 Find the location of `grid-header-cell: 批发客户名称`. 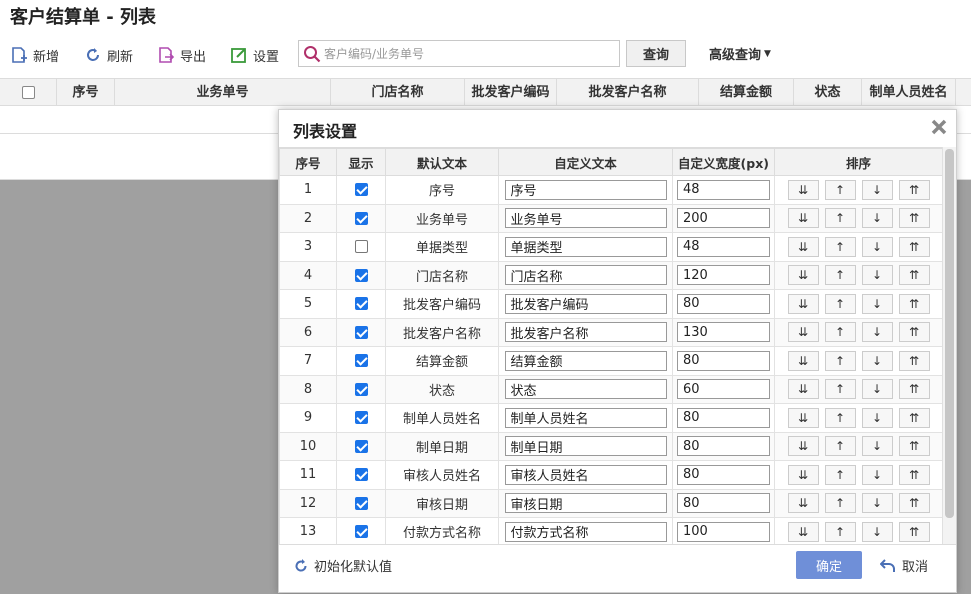

grid-header-cell: 批发客户名称 is located at coordinates (628, 92).